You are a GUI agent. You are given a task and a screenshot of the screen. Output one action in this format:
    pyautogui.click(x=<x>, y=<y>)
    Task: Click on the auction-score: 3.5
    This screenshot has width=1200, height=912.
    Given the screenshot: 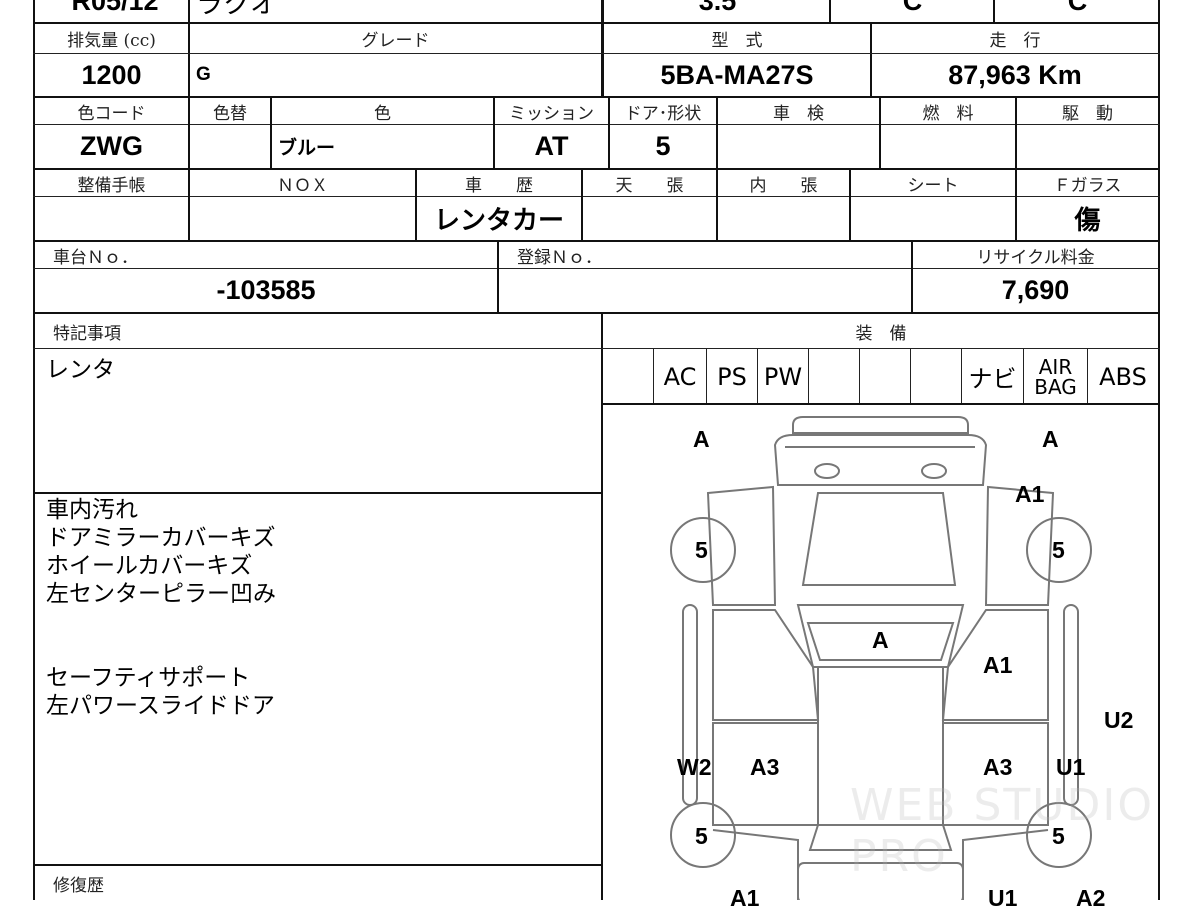 What is the action you would take?
    pyautogui.click(x=717, y=8)
    